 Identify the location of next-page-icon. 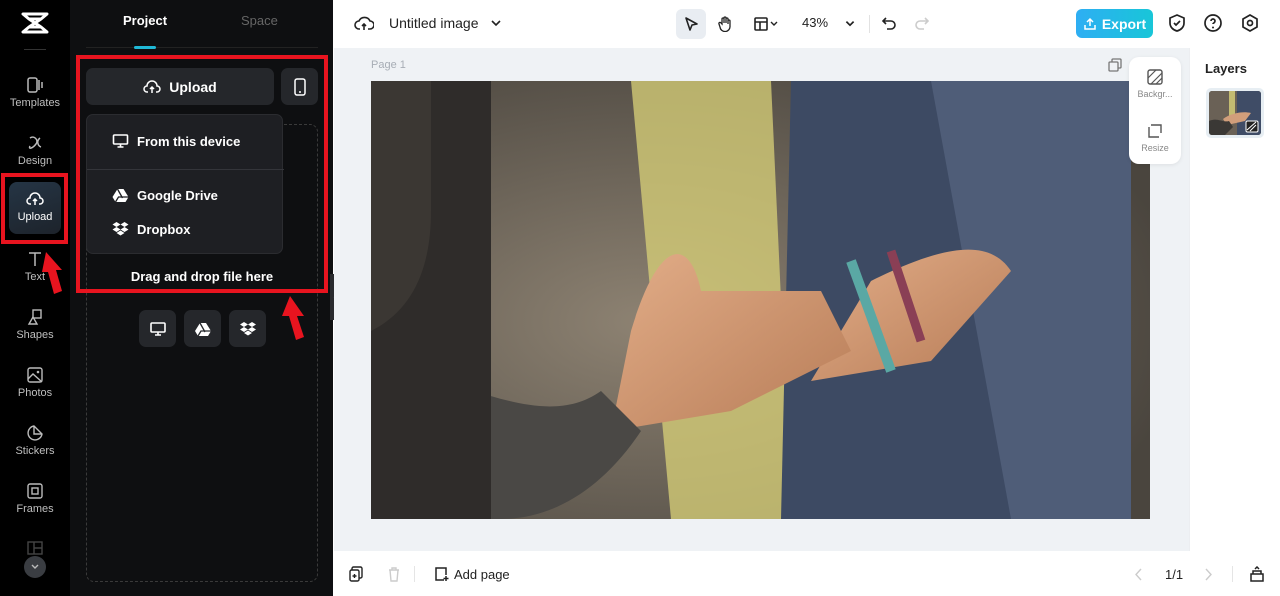
(1208, 574).